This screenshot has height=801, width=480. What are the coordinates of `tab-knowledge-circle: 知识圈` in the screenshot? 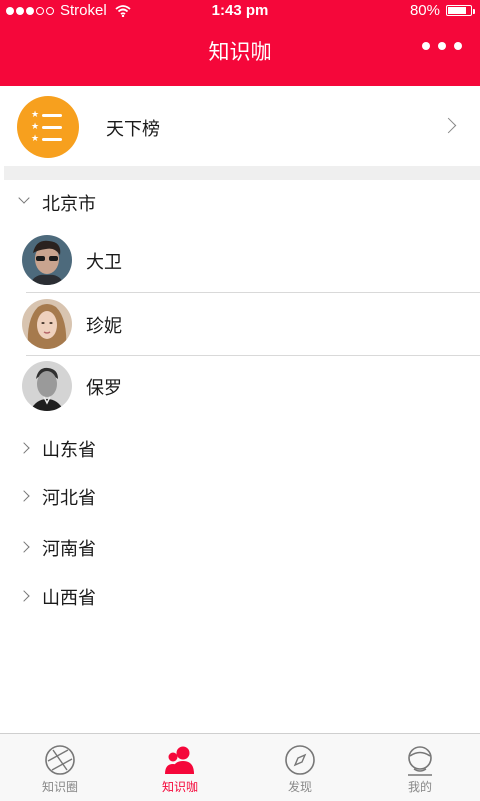 It's located at (60, 767).